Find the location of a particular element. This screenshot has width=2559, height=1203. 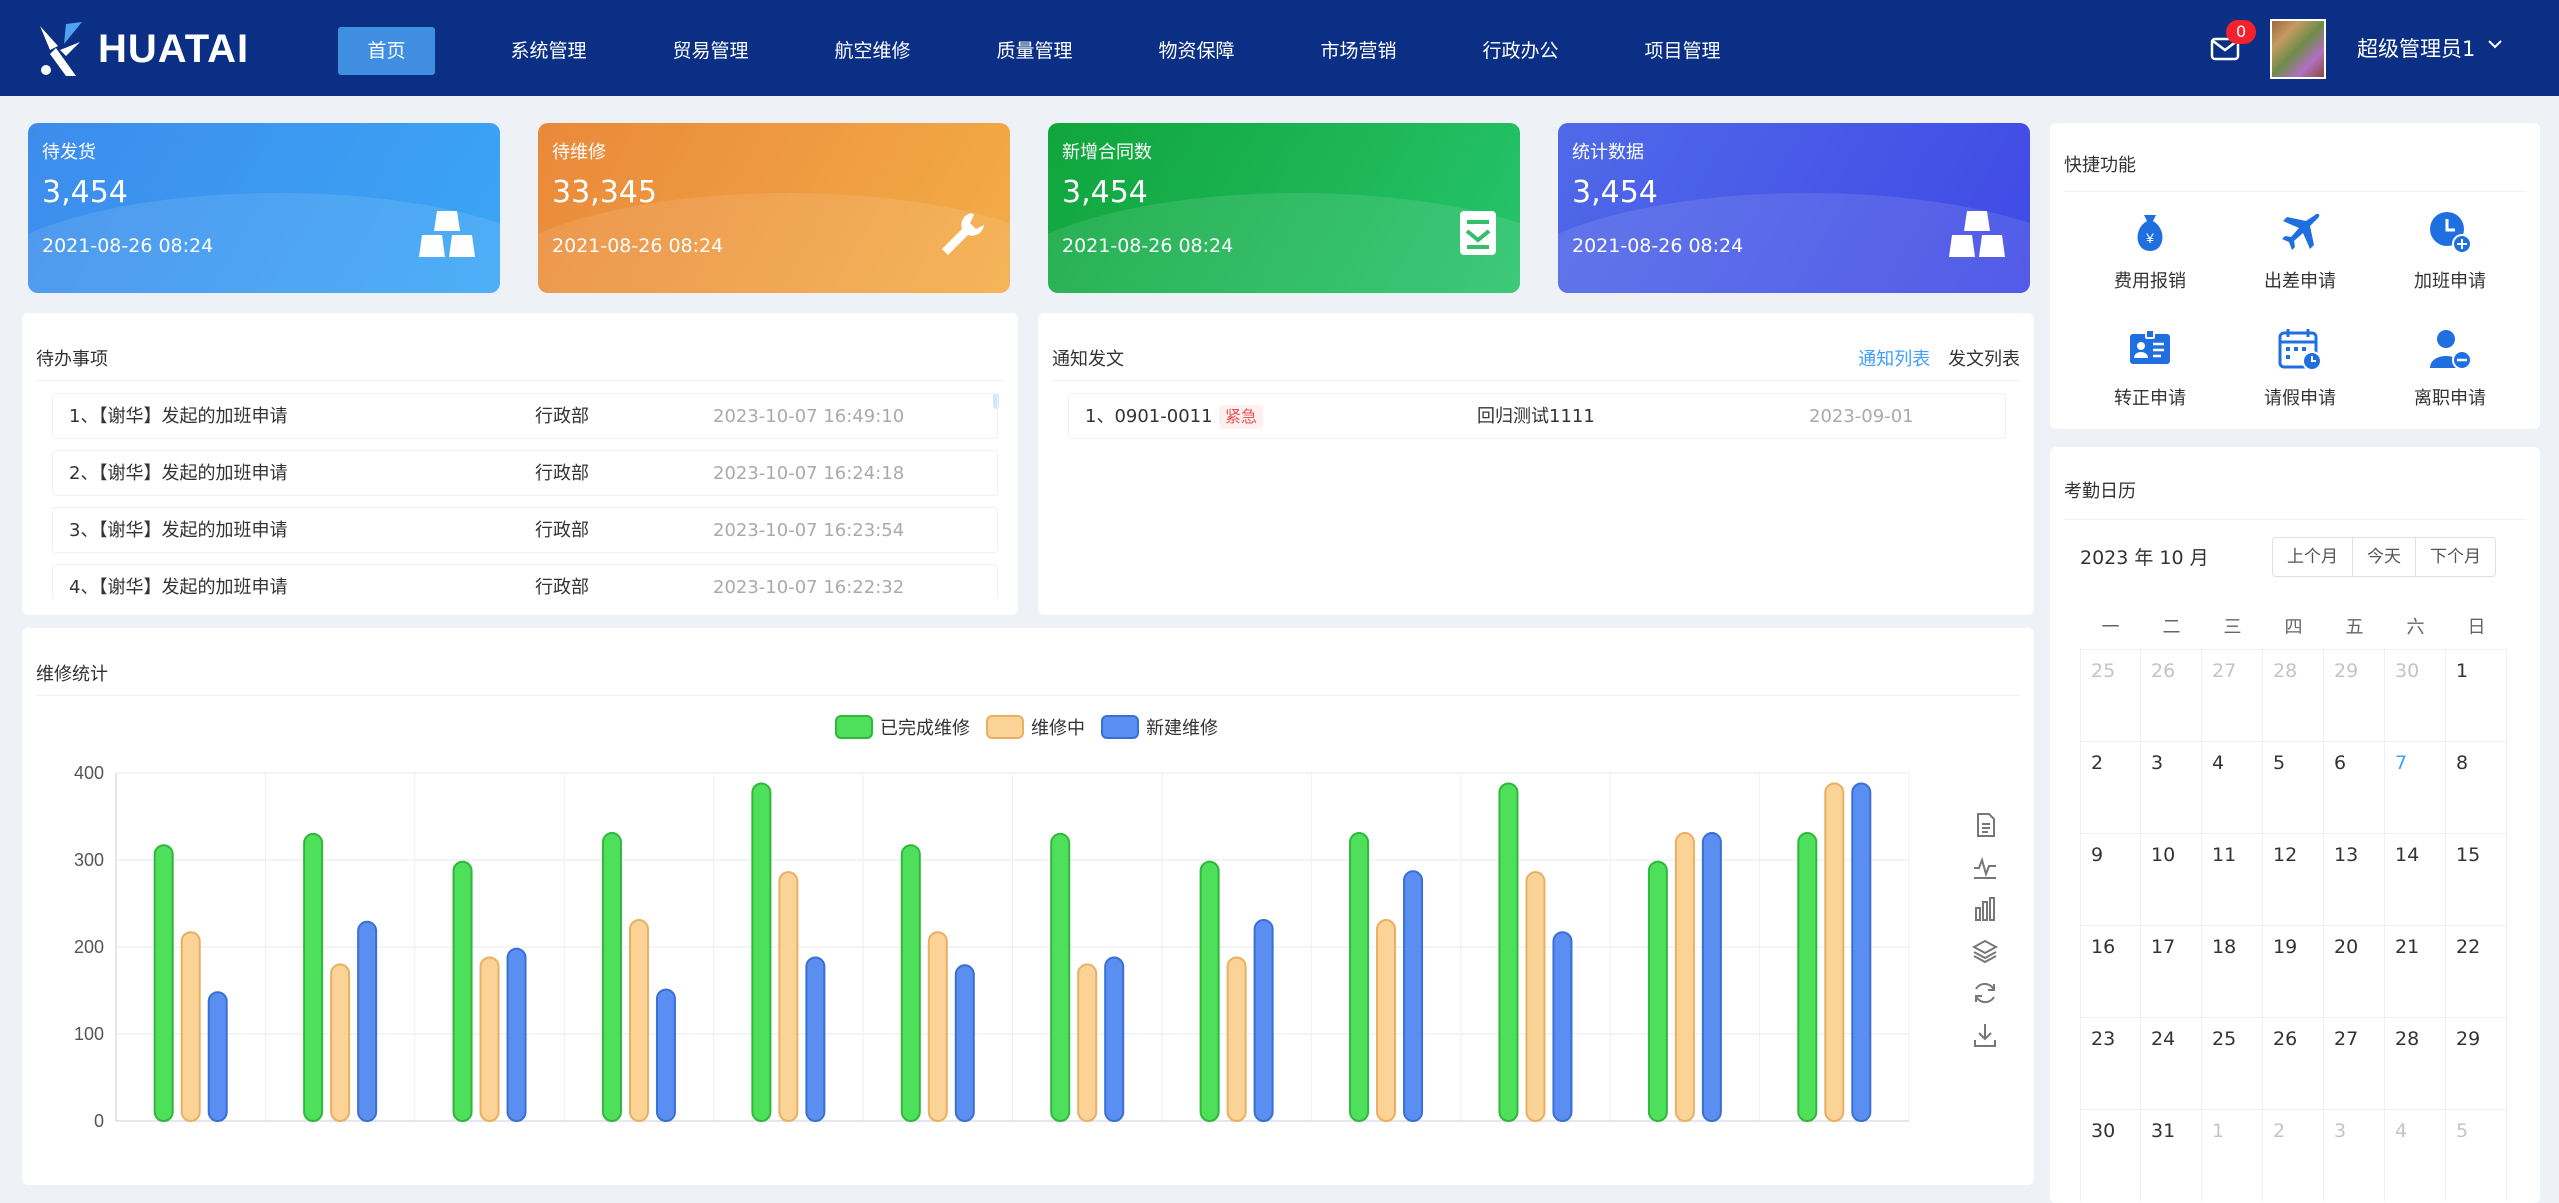

nav-item-2: 贸易管理 is located at coordinates (710, 51).